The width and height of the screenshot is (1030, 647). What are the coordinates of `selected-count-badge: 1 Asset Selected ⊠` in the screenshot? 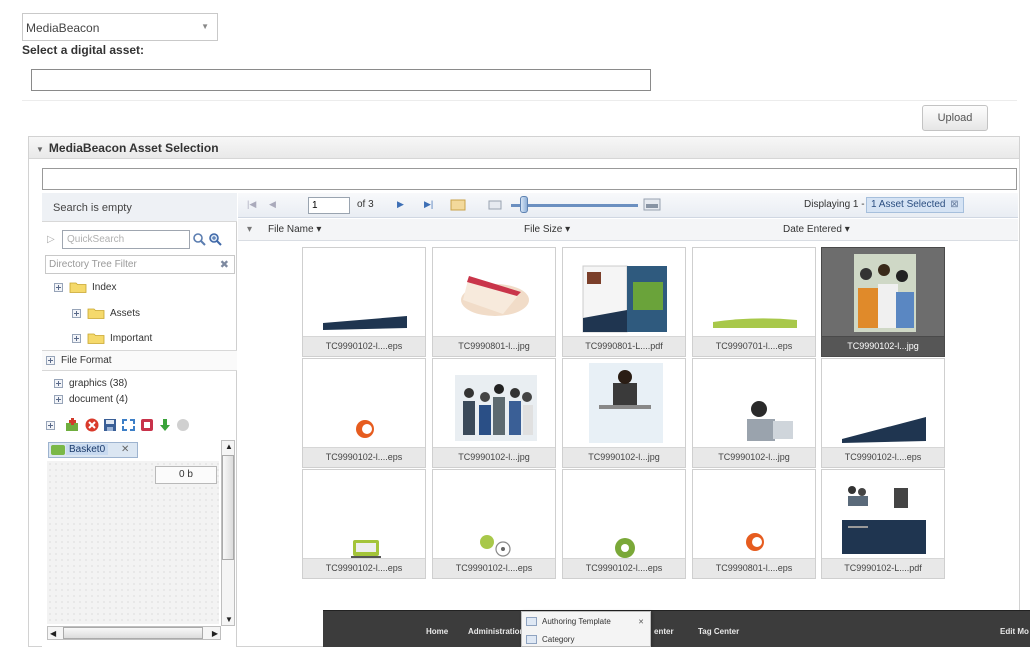 It's located at (915, 205).